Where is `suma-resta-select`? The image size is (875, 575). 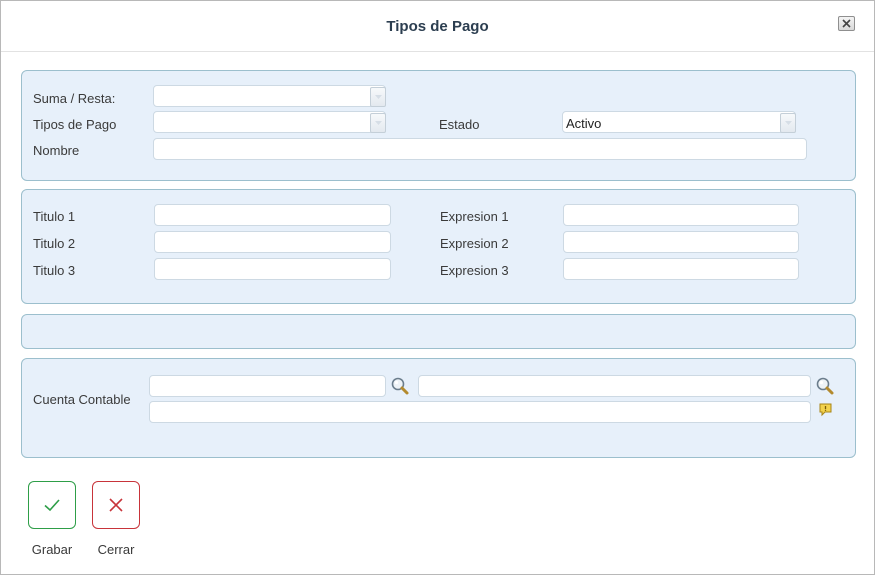 suma-resta-select is located at coordinates (269, 96).